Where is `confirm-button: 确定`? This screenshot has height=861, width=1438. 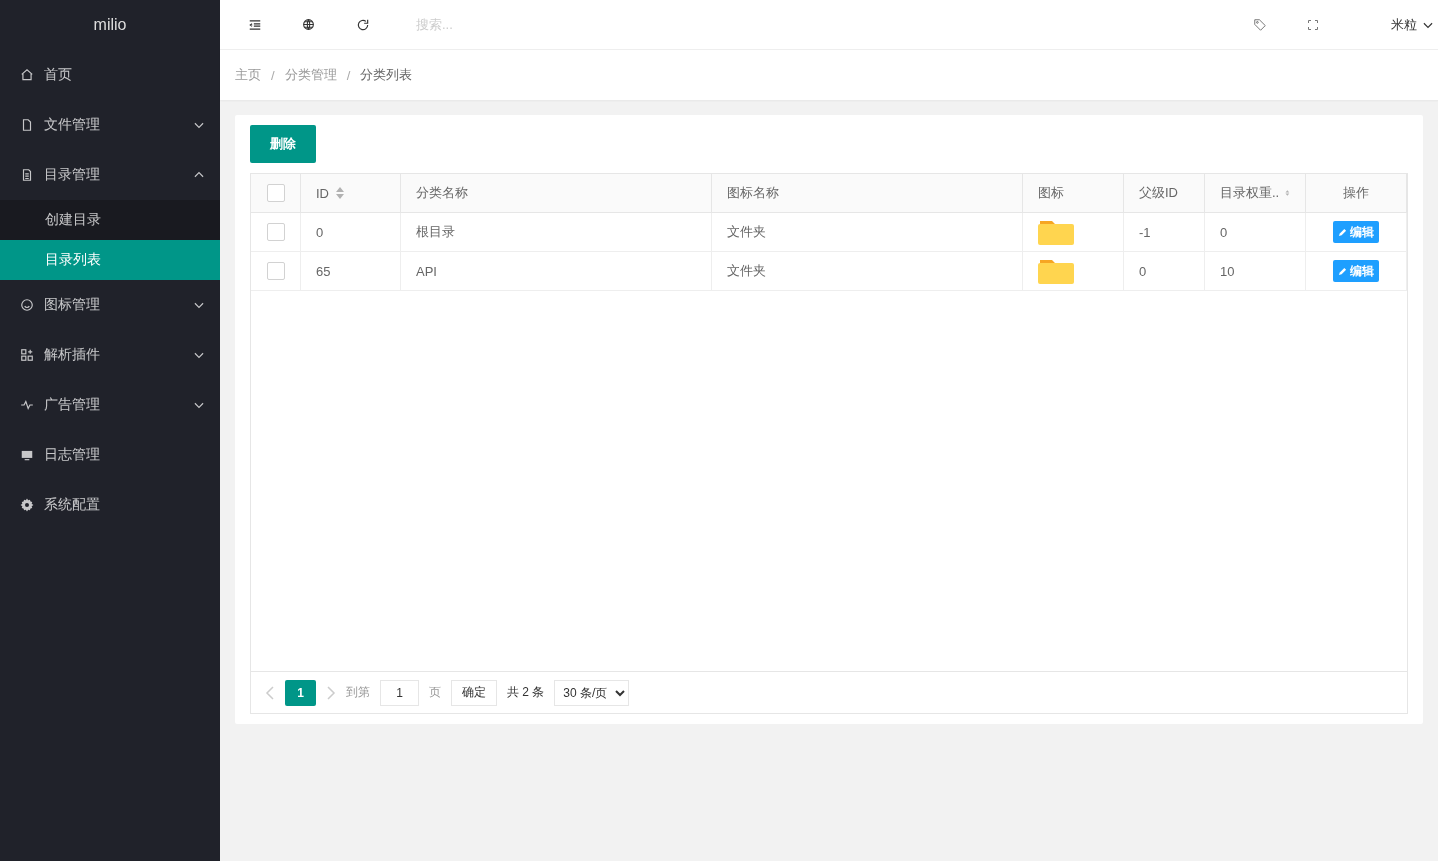 confirm-button: 确定 is located at coordinates (474, 692).